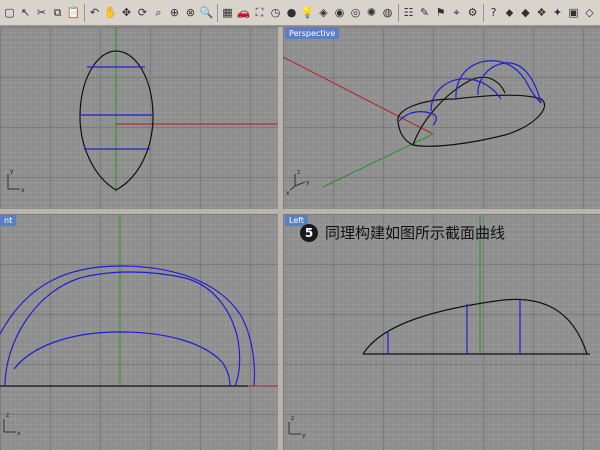 The height and width of the screenshot is (450, 600). Describe the element at coordinates (387, 13) in the screenshot. I see `sphere-icon: ◍` at that location.